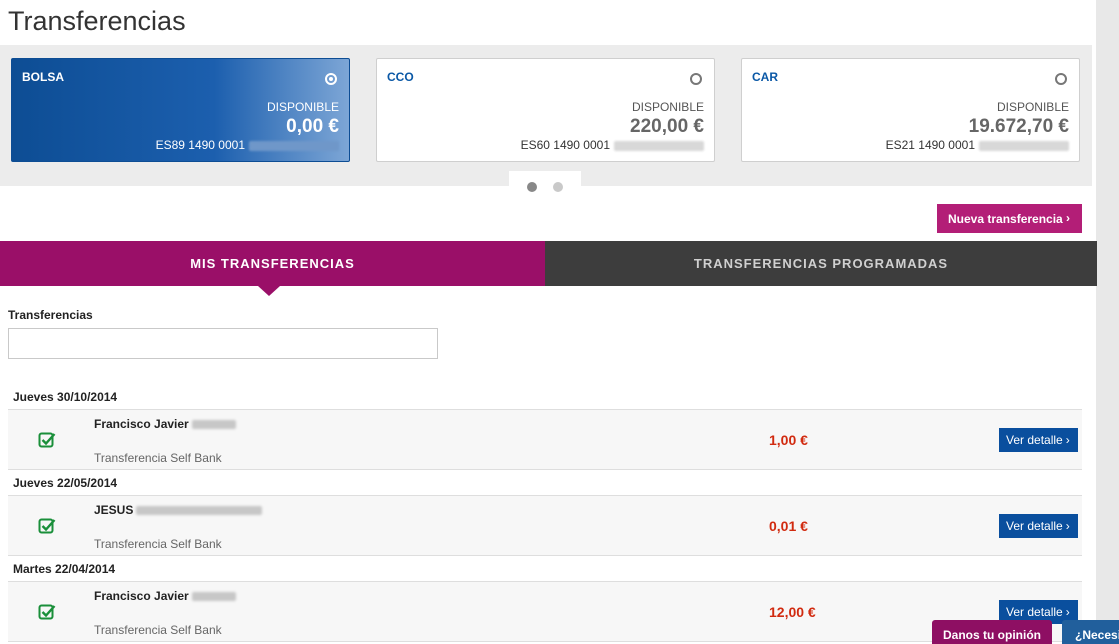  Describe the element at coordinates (930, 145) in the screenshot. I see `iban-prefix: ES21 1490 0001` at that location.